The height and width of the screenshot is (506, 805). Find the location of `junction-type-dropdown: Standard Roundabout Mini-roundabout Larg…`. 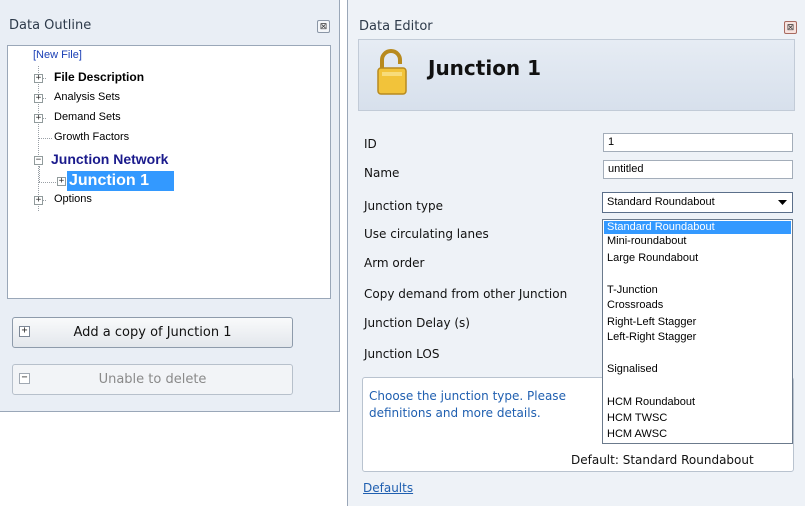

junction-type-dropdown: Standard Roundabout Mini-roundabout Larg… is located at coordinates (697, 331).